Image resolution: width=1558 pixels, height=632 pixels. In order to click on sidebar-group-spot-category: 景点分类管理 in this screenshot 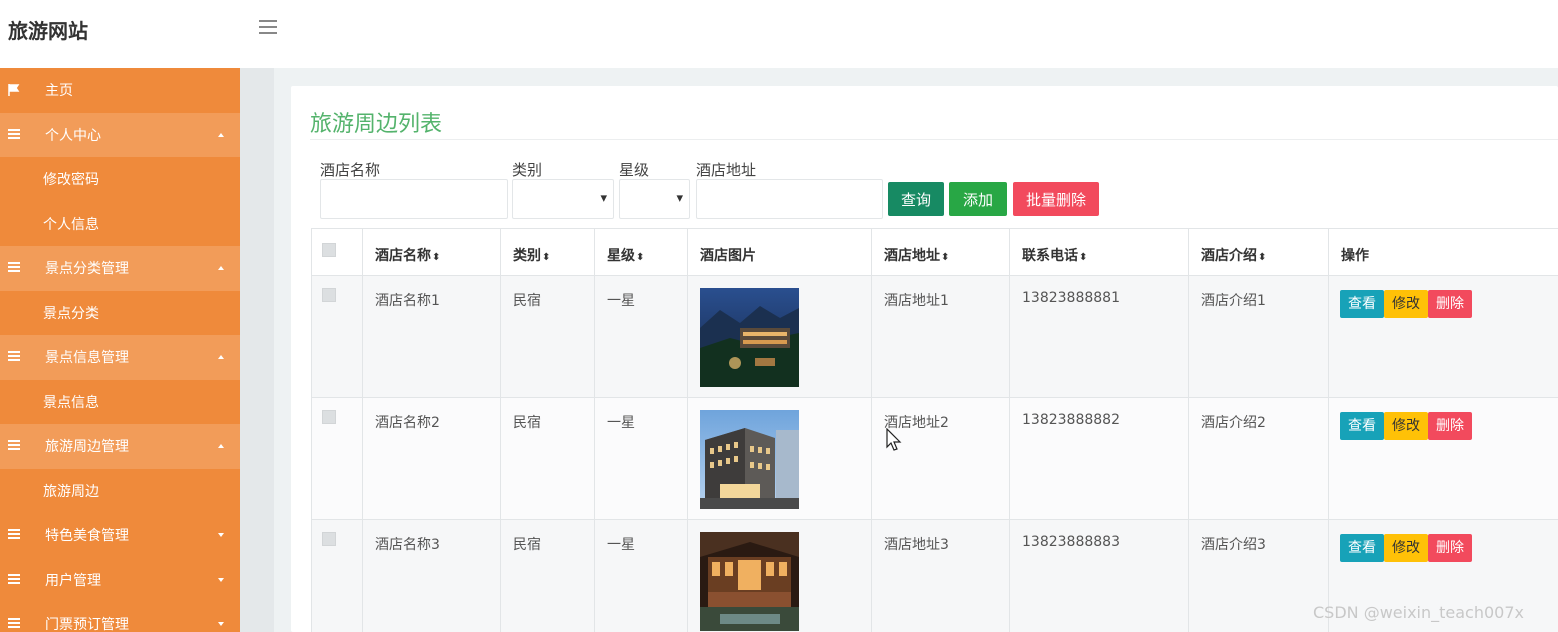, I will do `click(120, 268)`.